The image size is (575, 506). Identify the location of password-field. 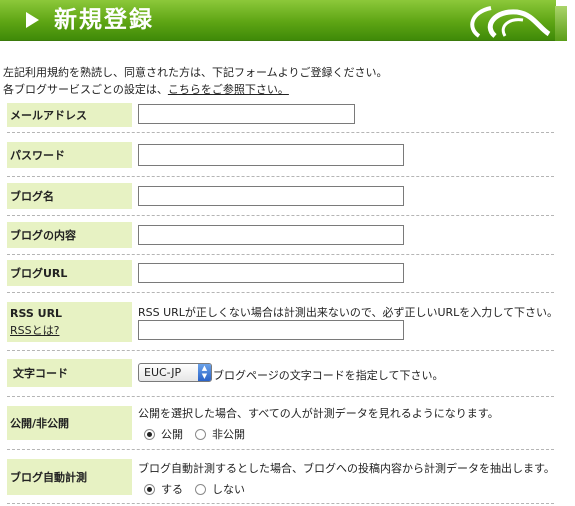
(271, 155).